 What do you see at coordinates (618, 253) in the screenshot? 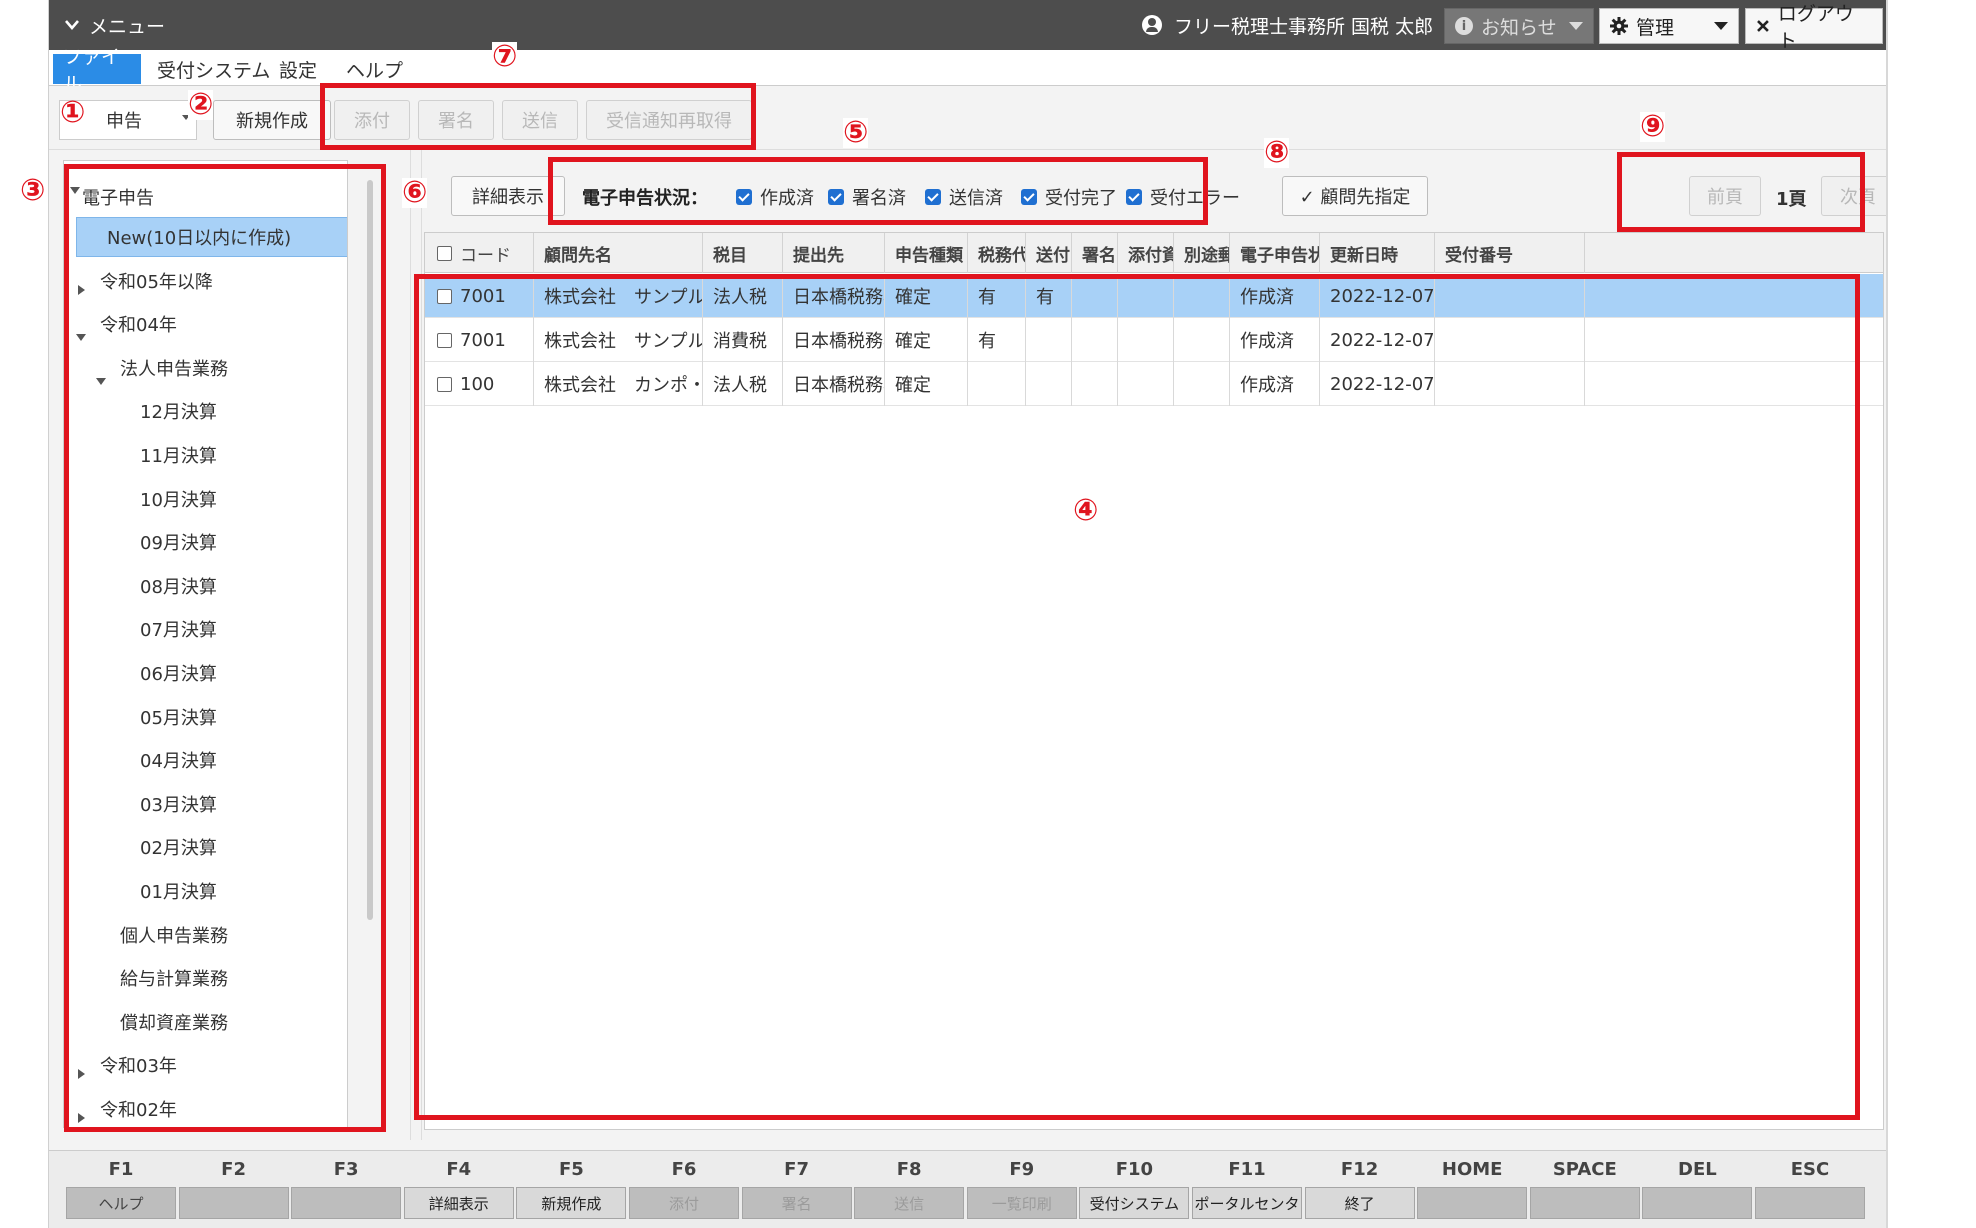
I see `column-header: 顧問先名` at bounding box center [618, 253].